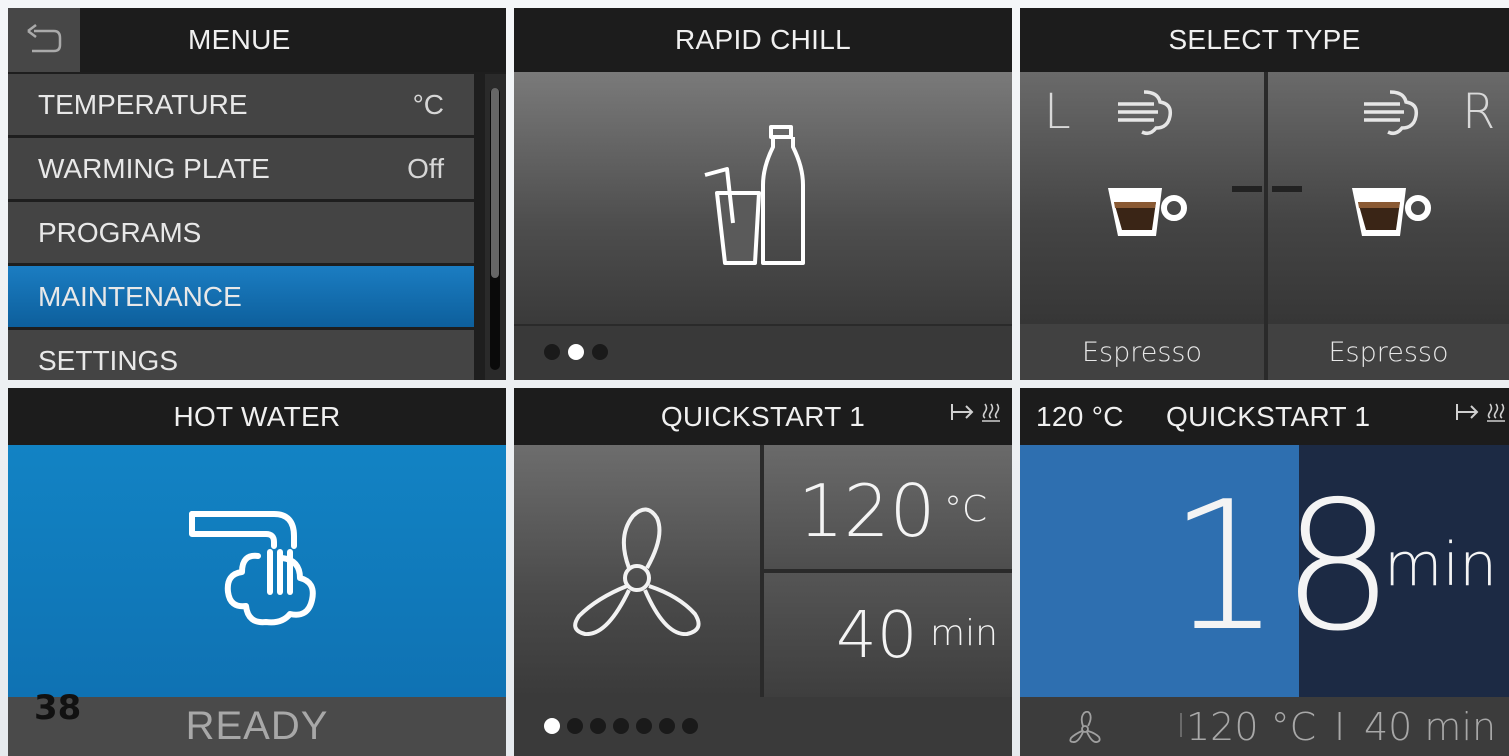  I want to click on menu-item-maintenance: MAINTENANCE, so click(241, 296).